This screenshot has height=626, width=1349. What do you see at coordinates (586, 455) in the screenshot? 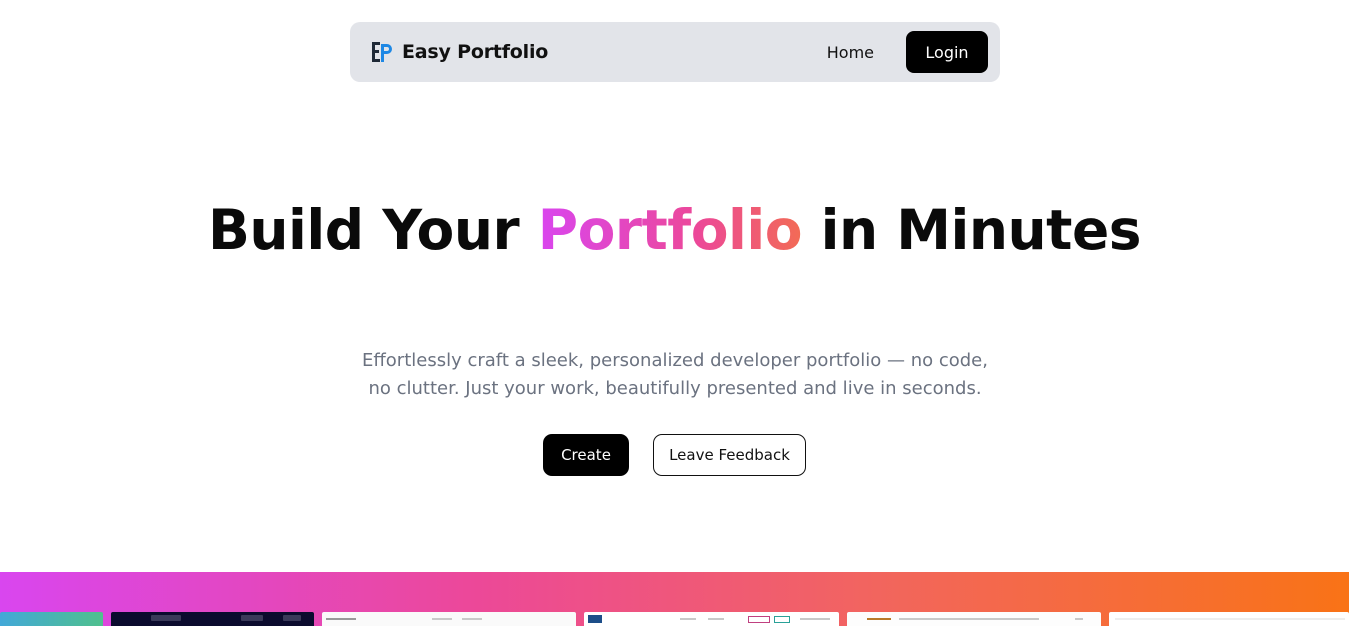
I see `create-button: Create` at bounding box center [586, 455].